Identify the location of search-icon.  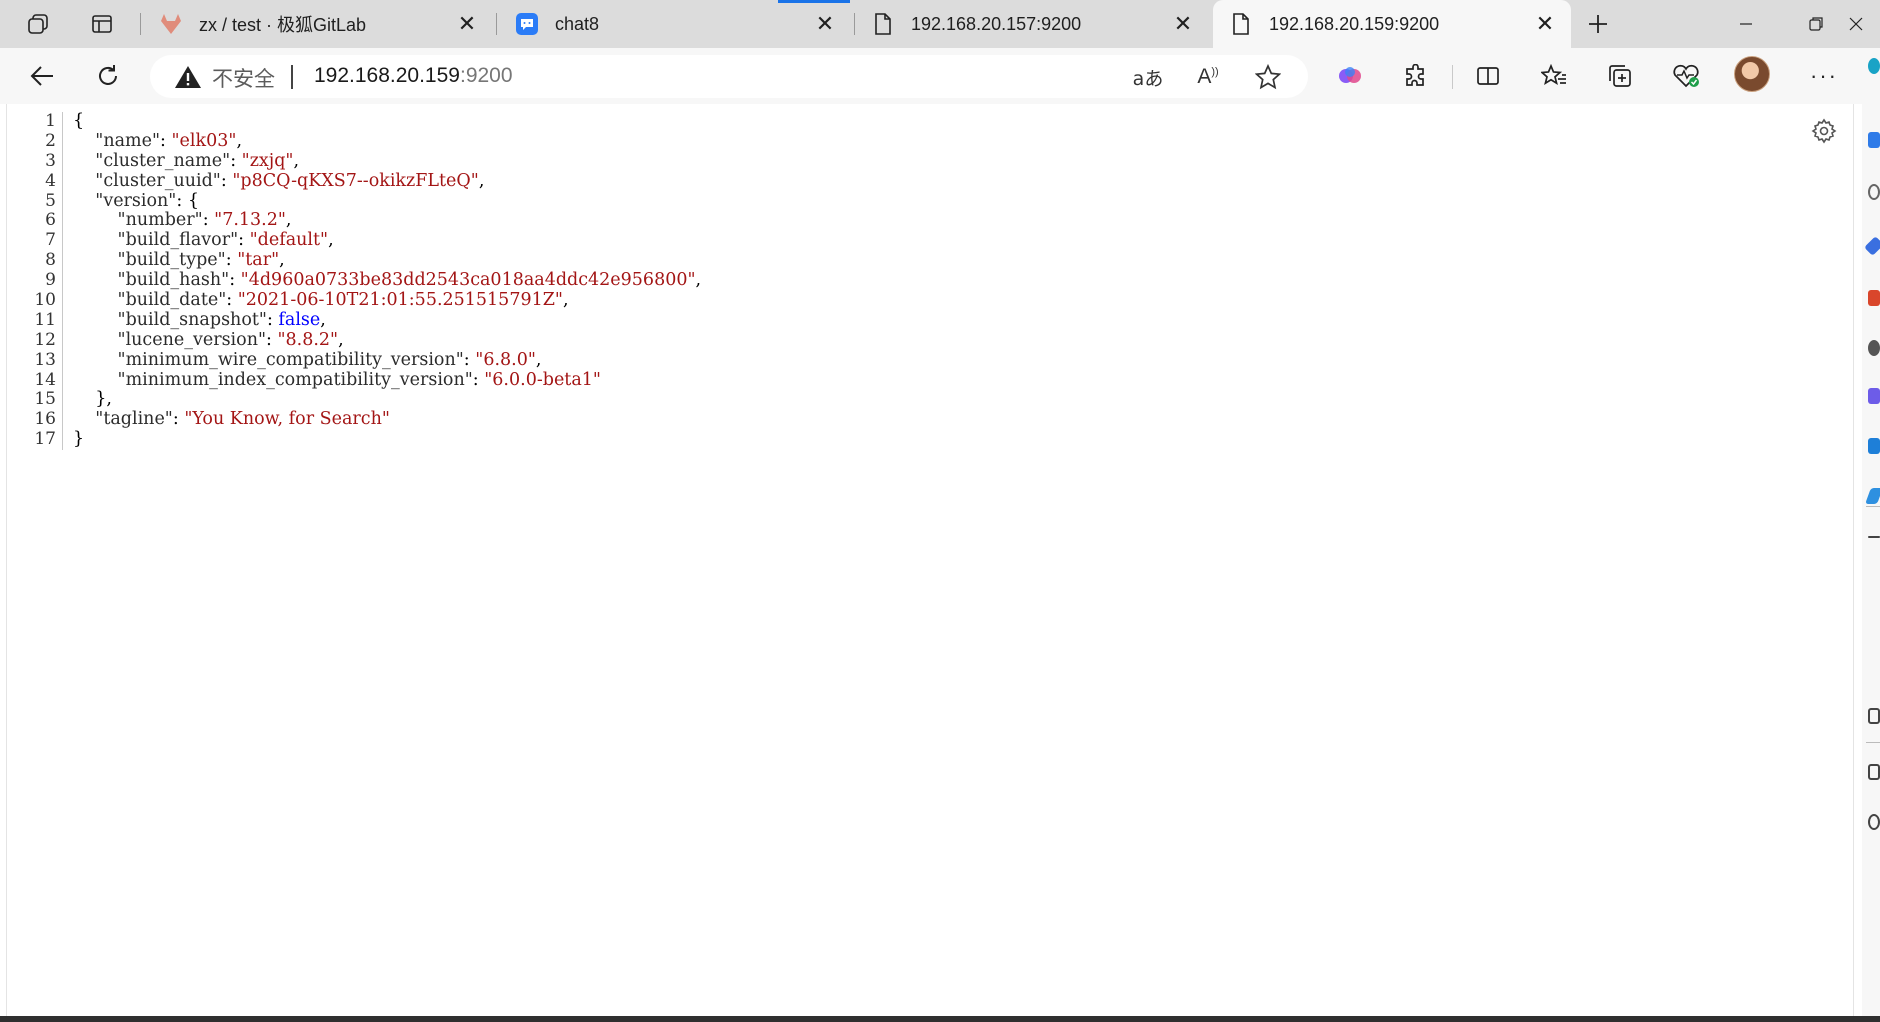
(1874, 192).